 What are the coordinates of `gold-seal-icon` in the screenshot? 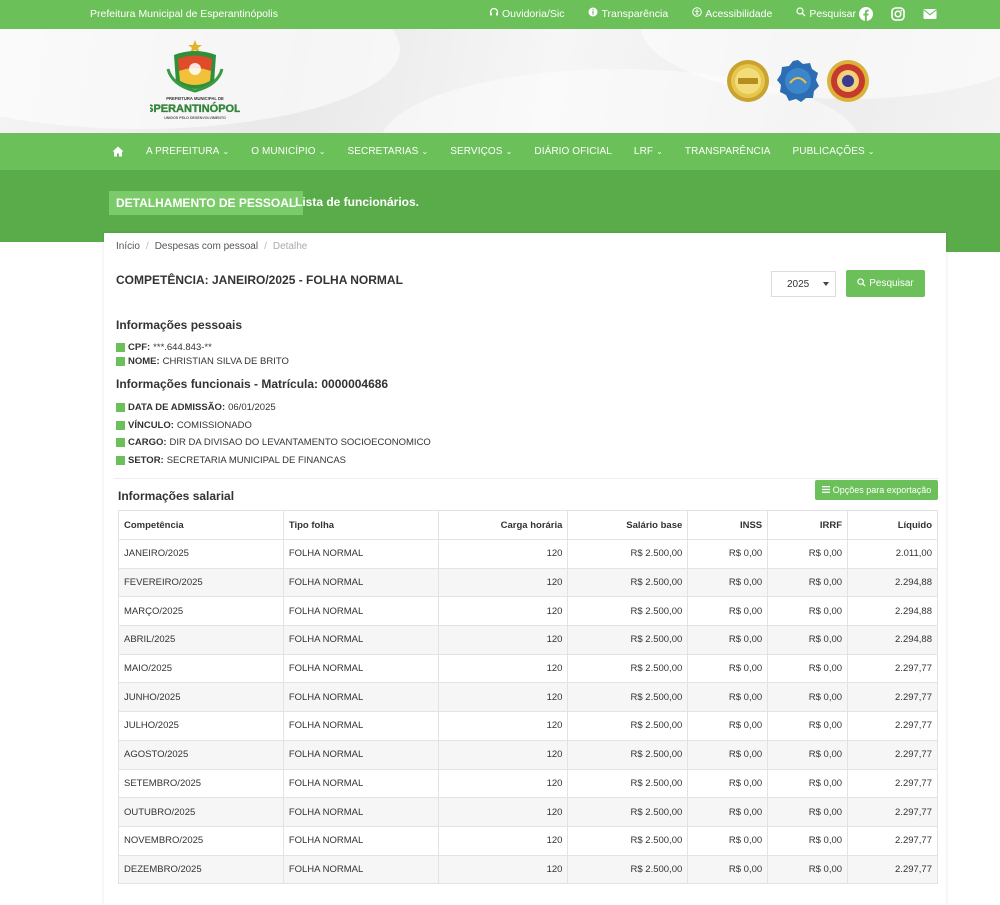 It's located at (748, 81).